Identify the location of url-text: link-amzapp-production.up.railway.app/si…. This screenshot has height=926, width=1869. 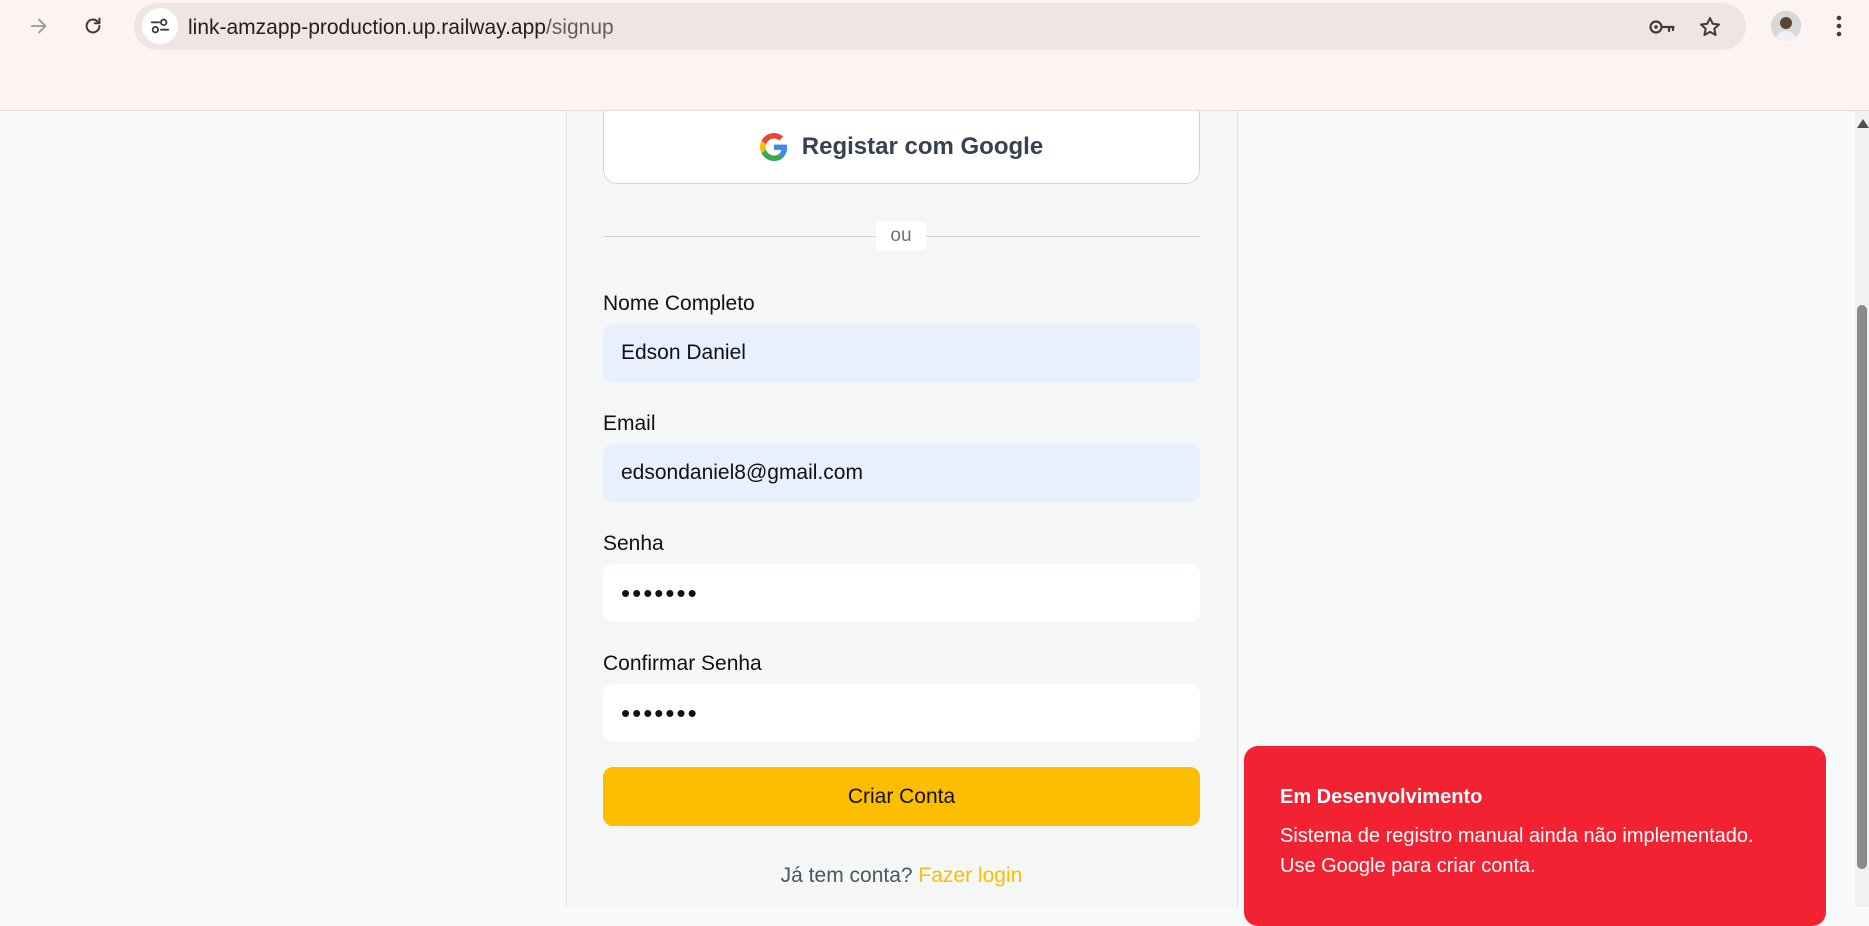
(401, 28).